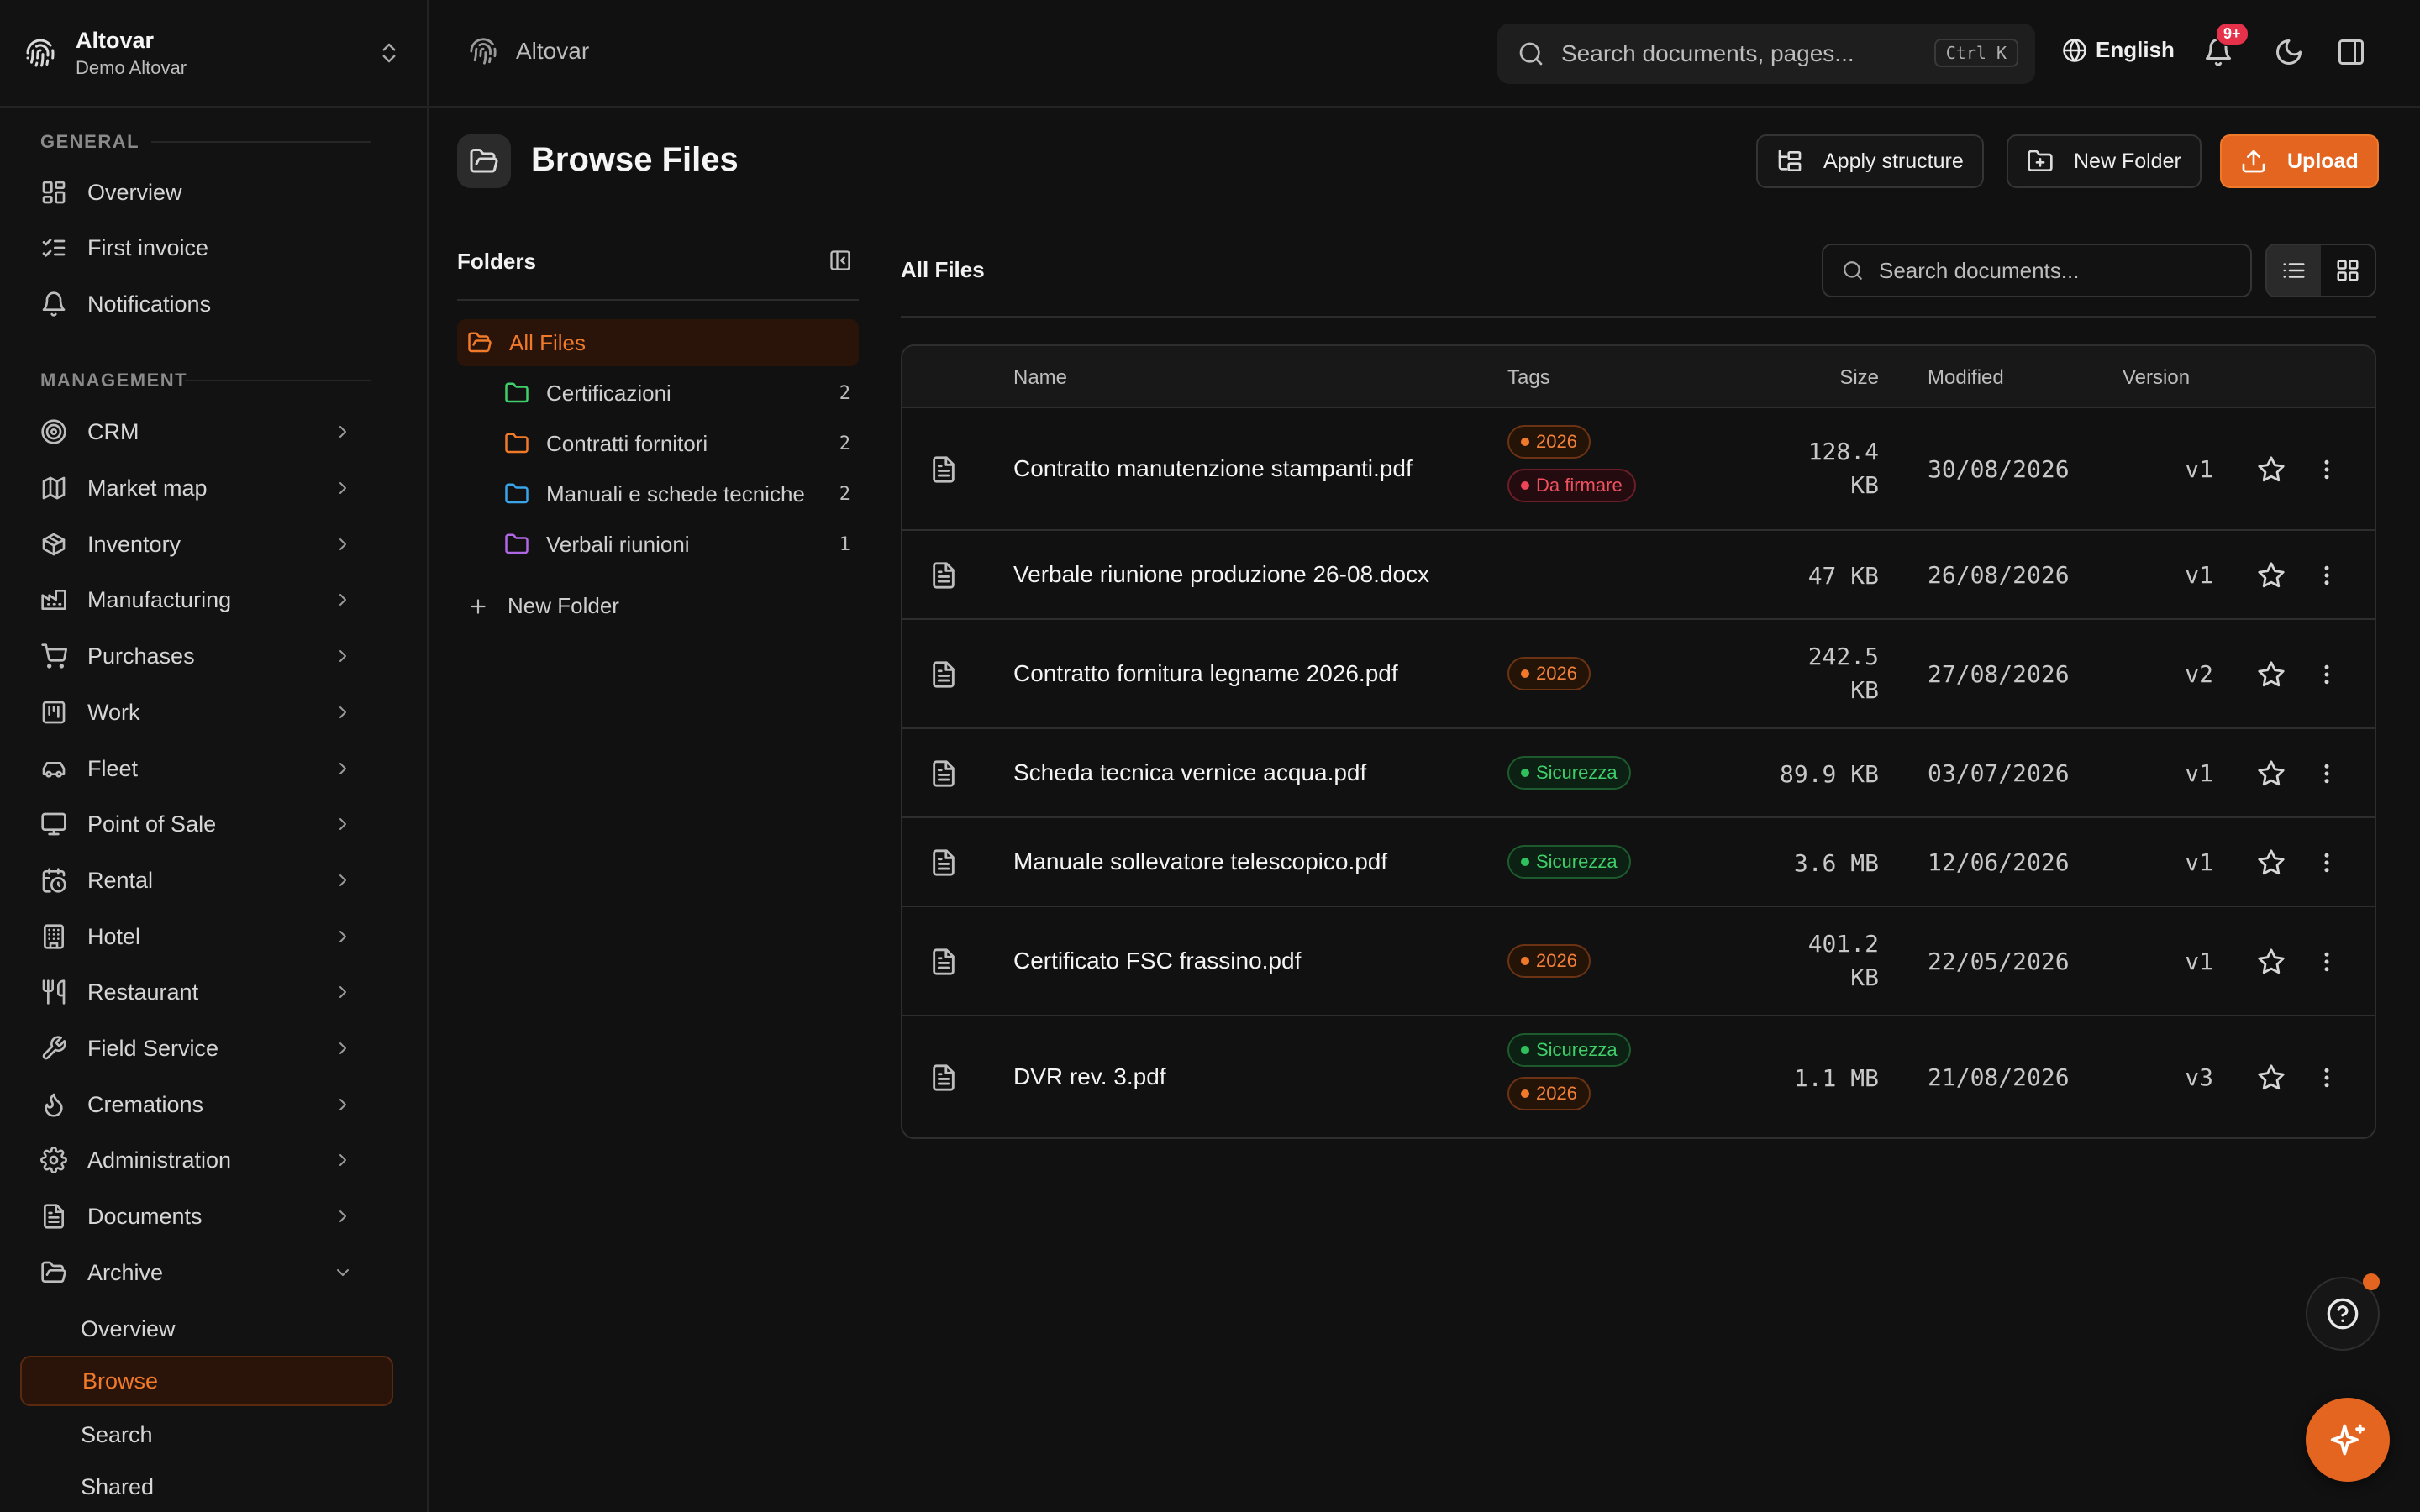  What do you see at coordinates (207, 936) in the screenshot?
I see `sidebar-item-hotel: Hotel` at bounding box center [207, 936].